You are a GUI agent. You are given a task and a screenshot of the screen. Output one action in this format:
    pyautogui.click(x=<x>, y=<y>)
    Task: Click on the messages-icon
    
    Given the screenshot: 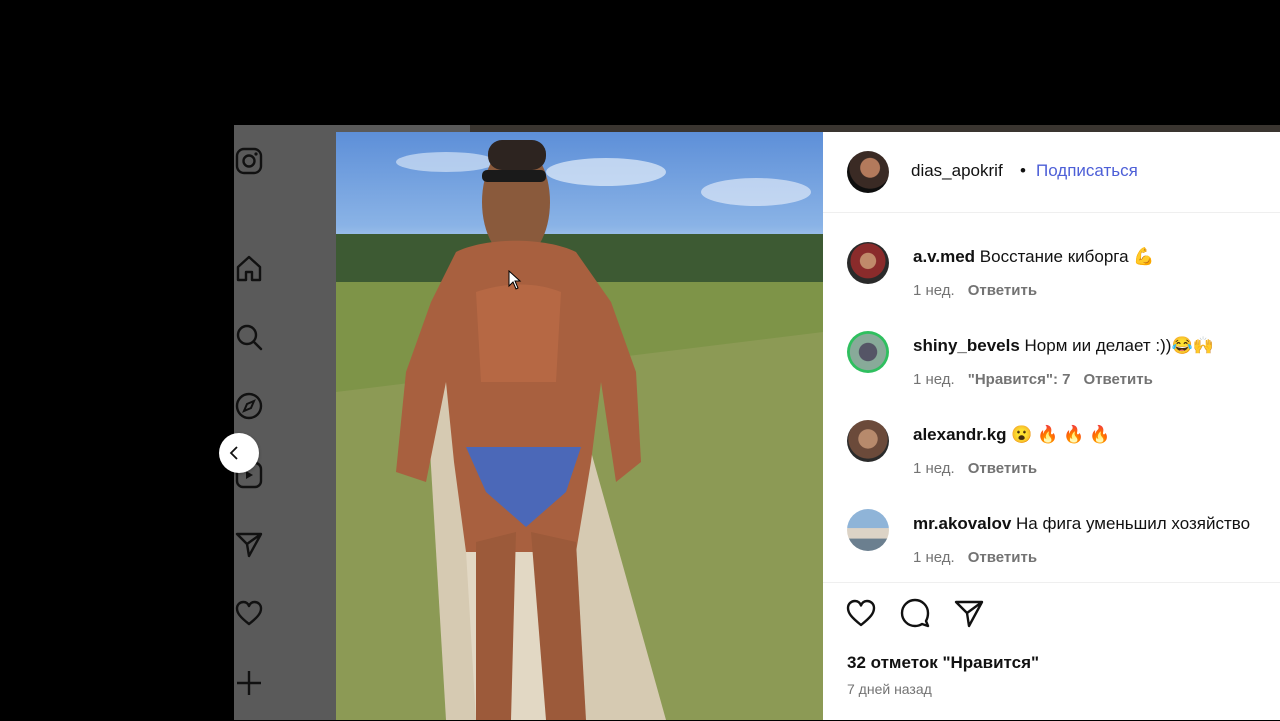 What is the action you would take?
    pyautogui.click(x=249, y=544)
    